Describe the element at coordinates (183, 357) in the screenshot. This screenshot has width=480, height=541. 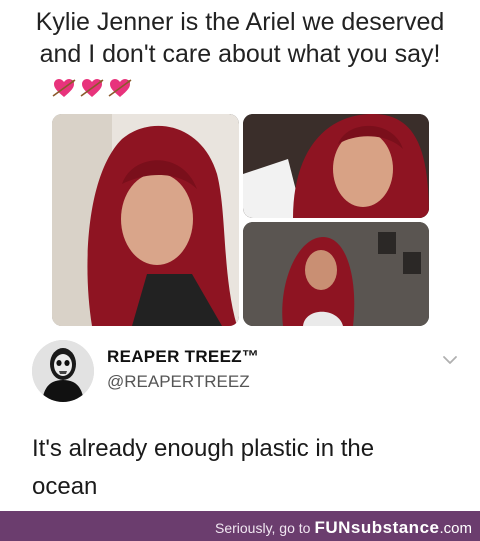
I see `display-name: REAPER TREEZ™` at that location.